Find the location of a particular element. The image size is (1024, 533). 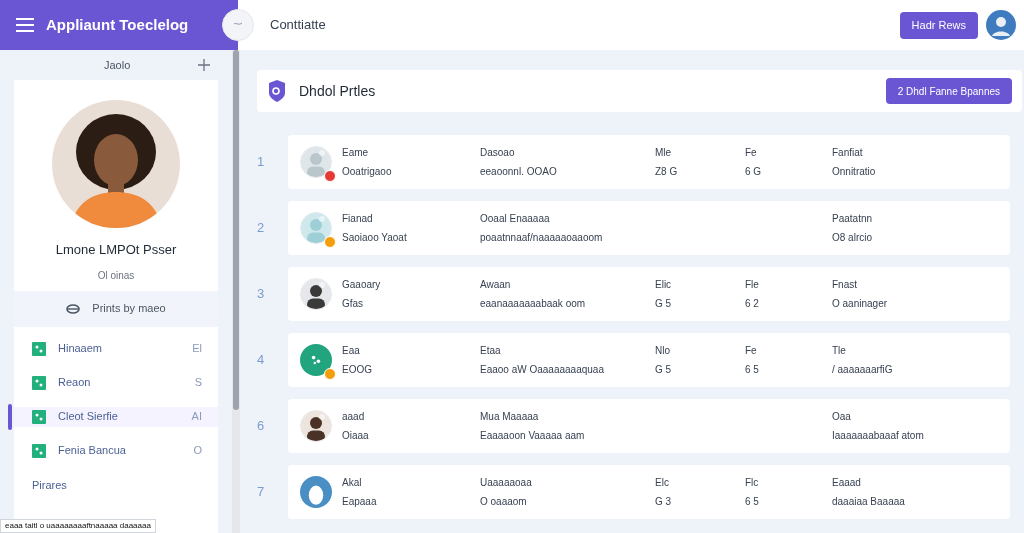

field-label: Mua Maaaaa is located at coordinates (510, 417).